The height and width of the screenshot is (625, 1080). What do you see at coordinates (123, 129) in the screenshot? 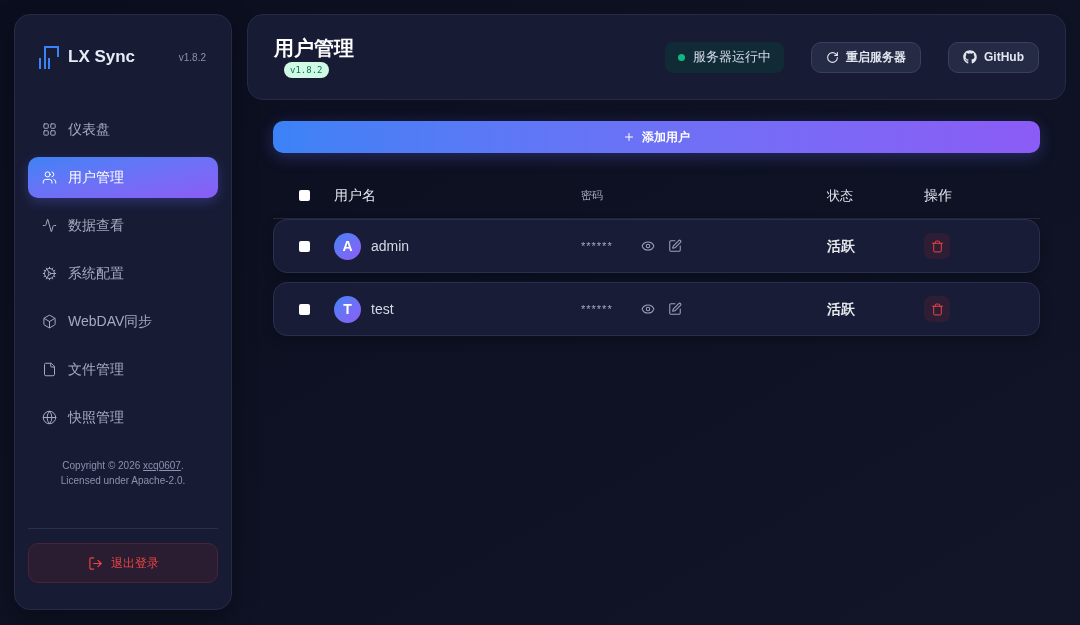
I see `nav-item: 仪表盘` at bounding box center [123, 129].